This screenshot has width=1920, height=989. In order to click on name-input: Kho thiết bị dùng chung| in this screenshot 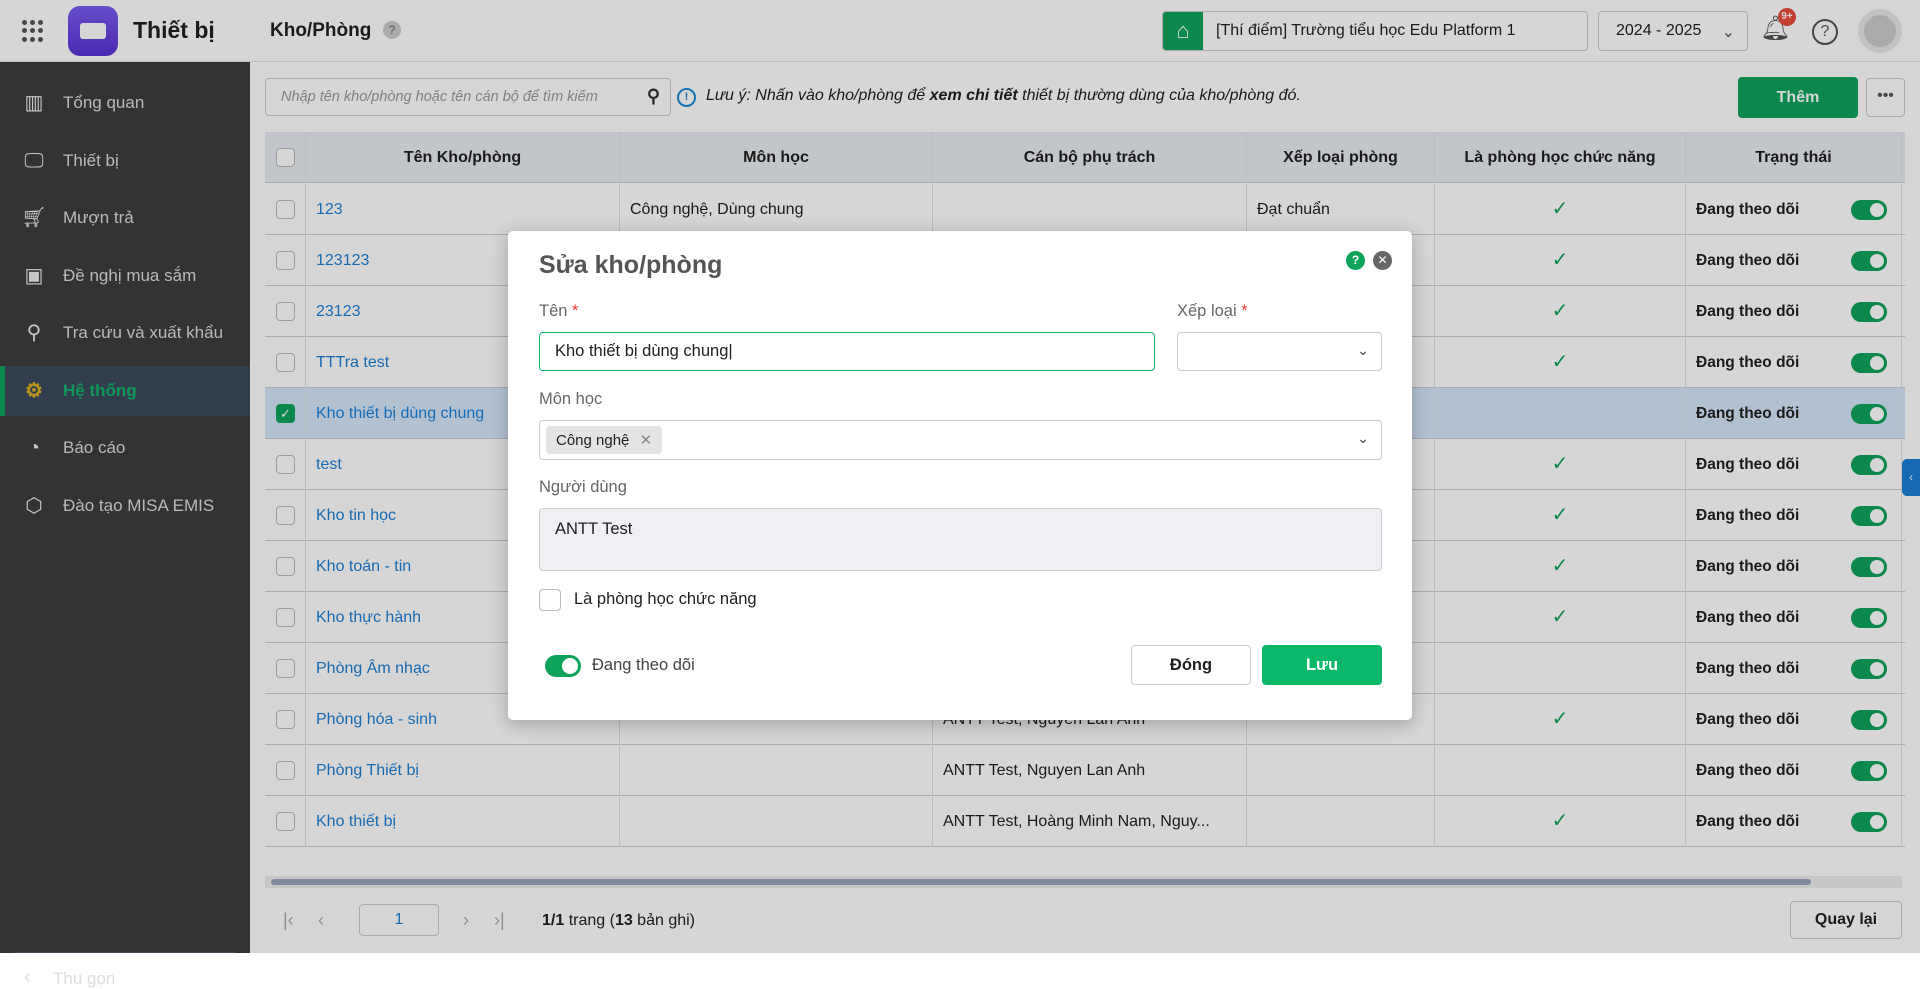, I will do `click(847, 351)`.